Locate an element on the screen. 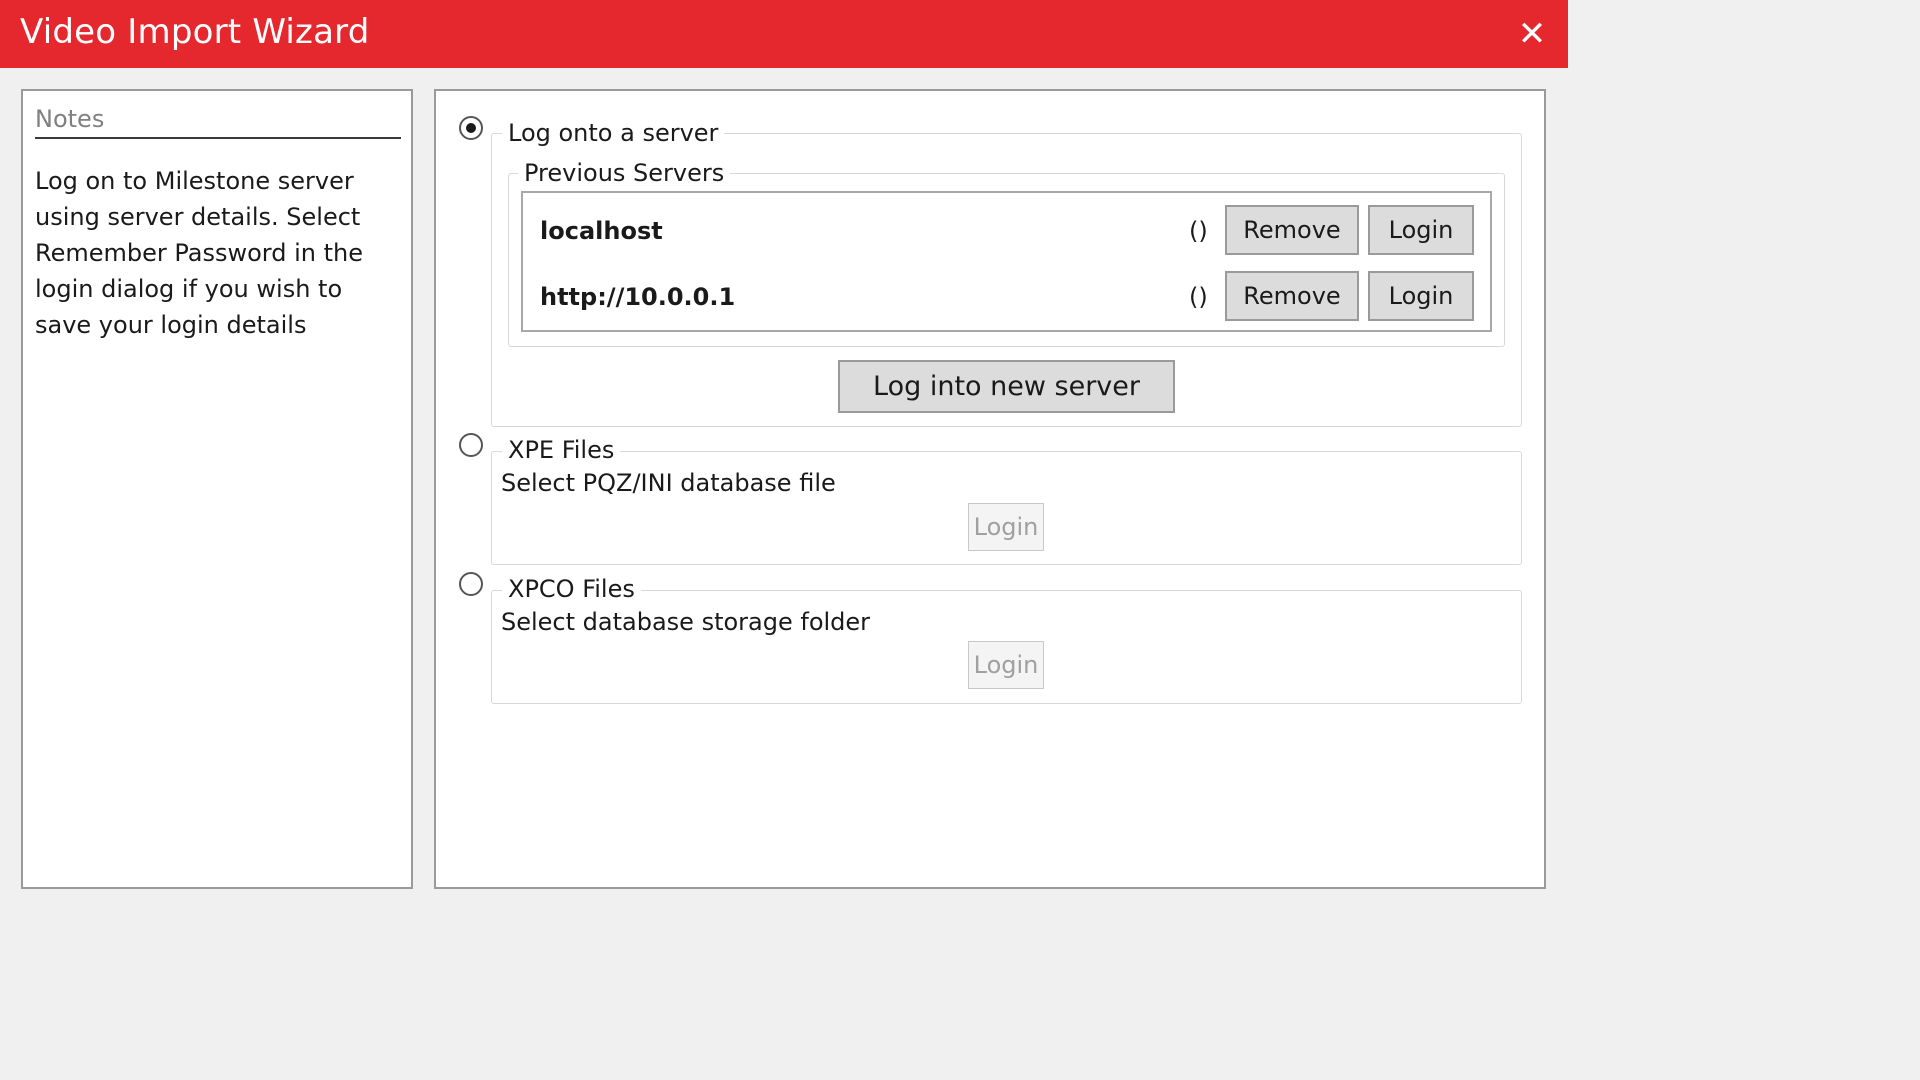 The image size is (1920, 1080). server-option-label: Log onto a server is located at coordinates (613, 133).